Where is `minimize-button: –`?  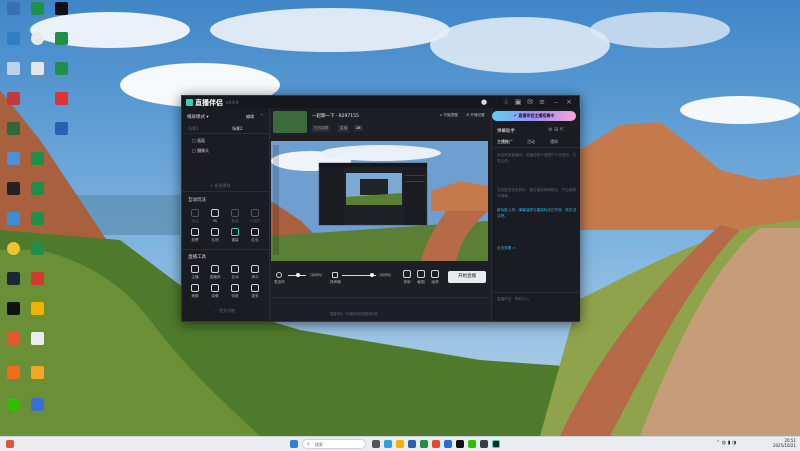
minimize-button: – is located at coordinates (556, 102).